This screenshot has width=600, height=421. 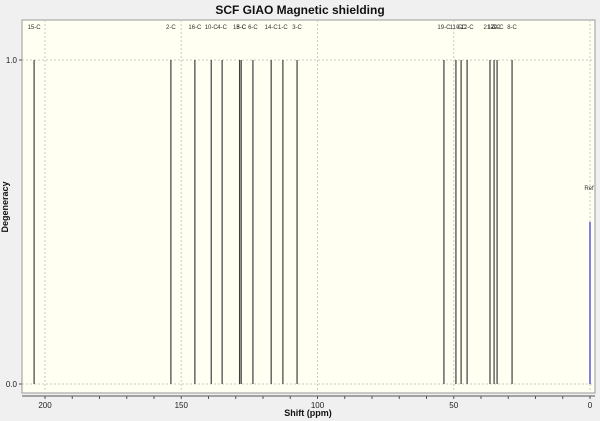 What do you see at coordinates (468, 28) in the screenshot?
I see `peak-label: 12-C` at bounding box center [468, 28].